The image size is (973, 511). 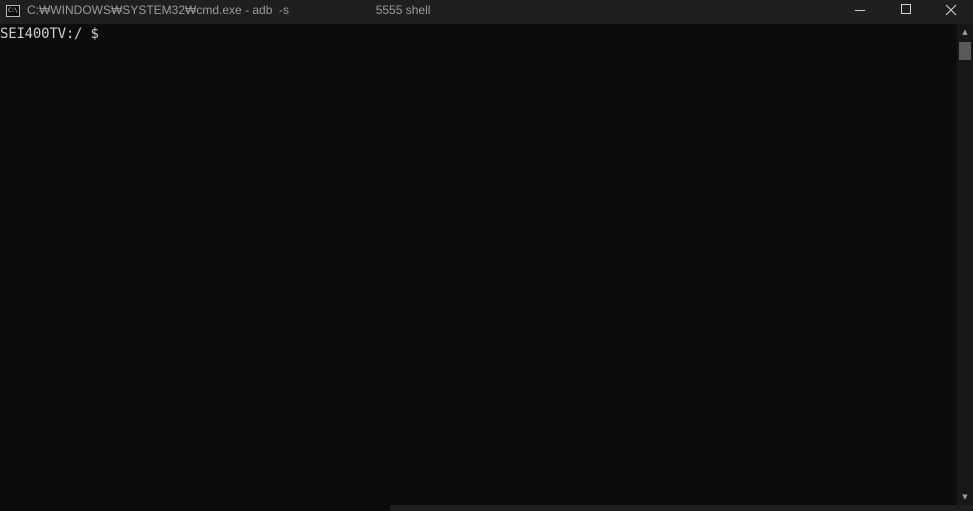 I want to click on vertical-scrollbar: ▲ ▼, so click(x=965, y=264).